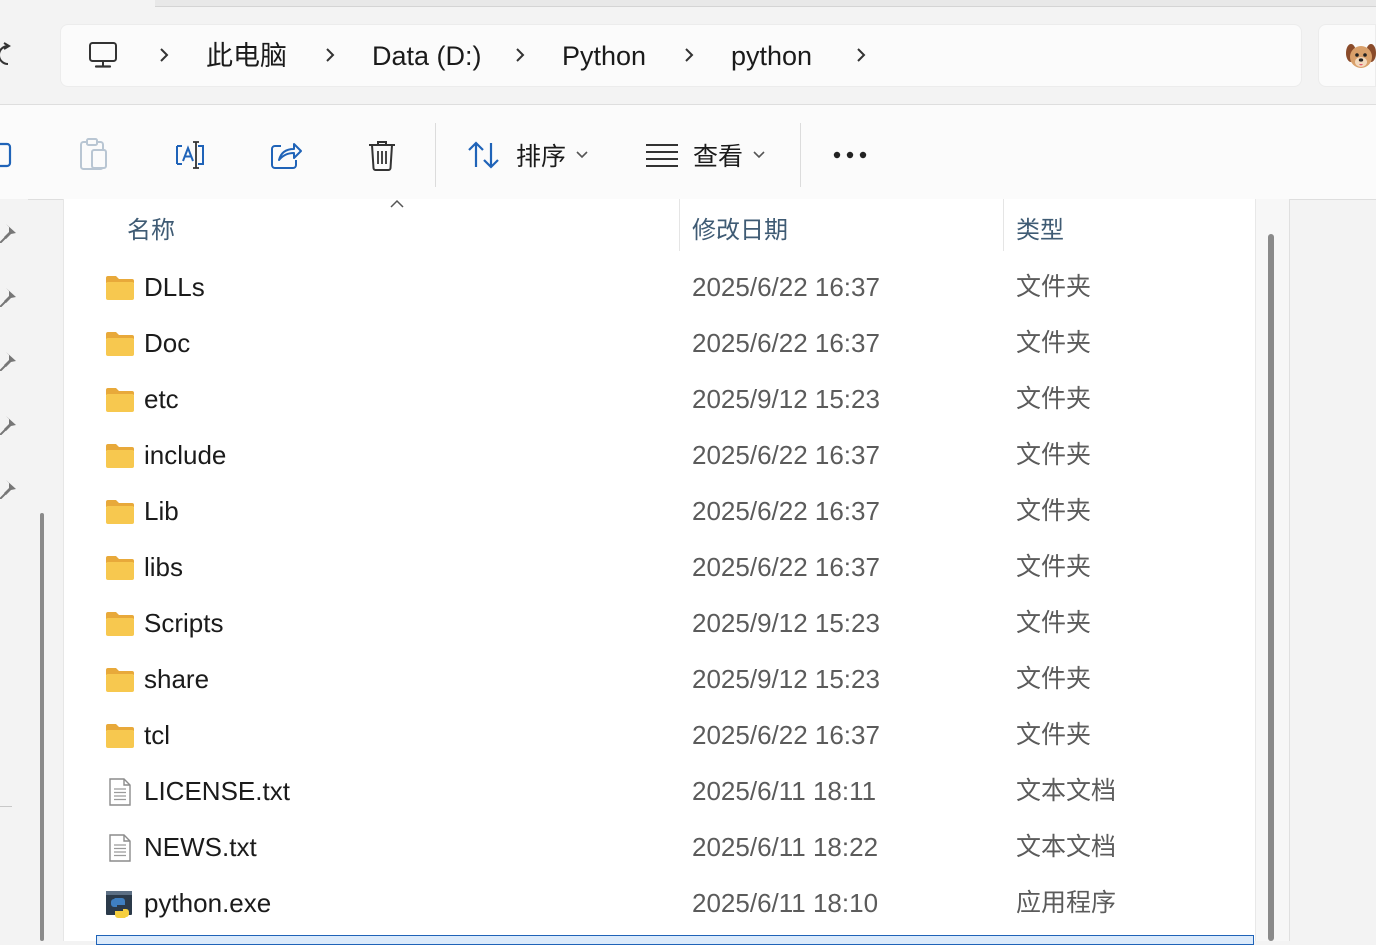  Describe the element at coordinates (659, 568) in the screenshot. I see `file-row: libs 2025/6/22 16:37 文件夹` at that location.